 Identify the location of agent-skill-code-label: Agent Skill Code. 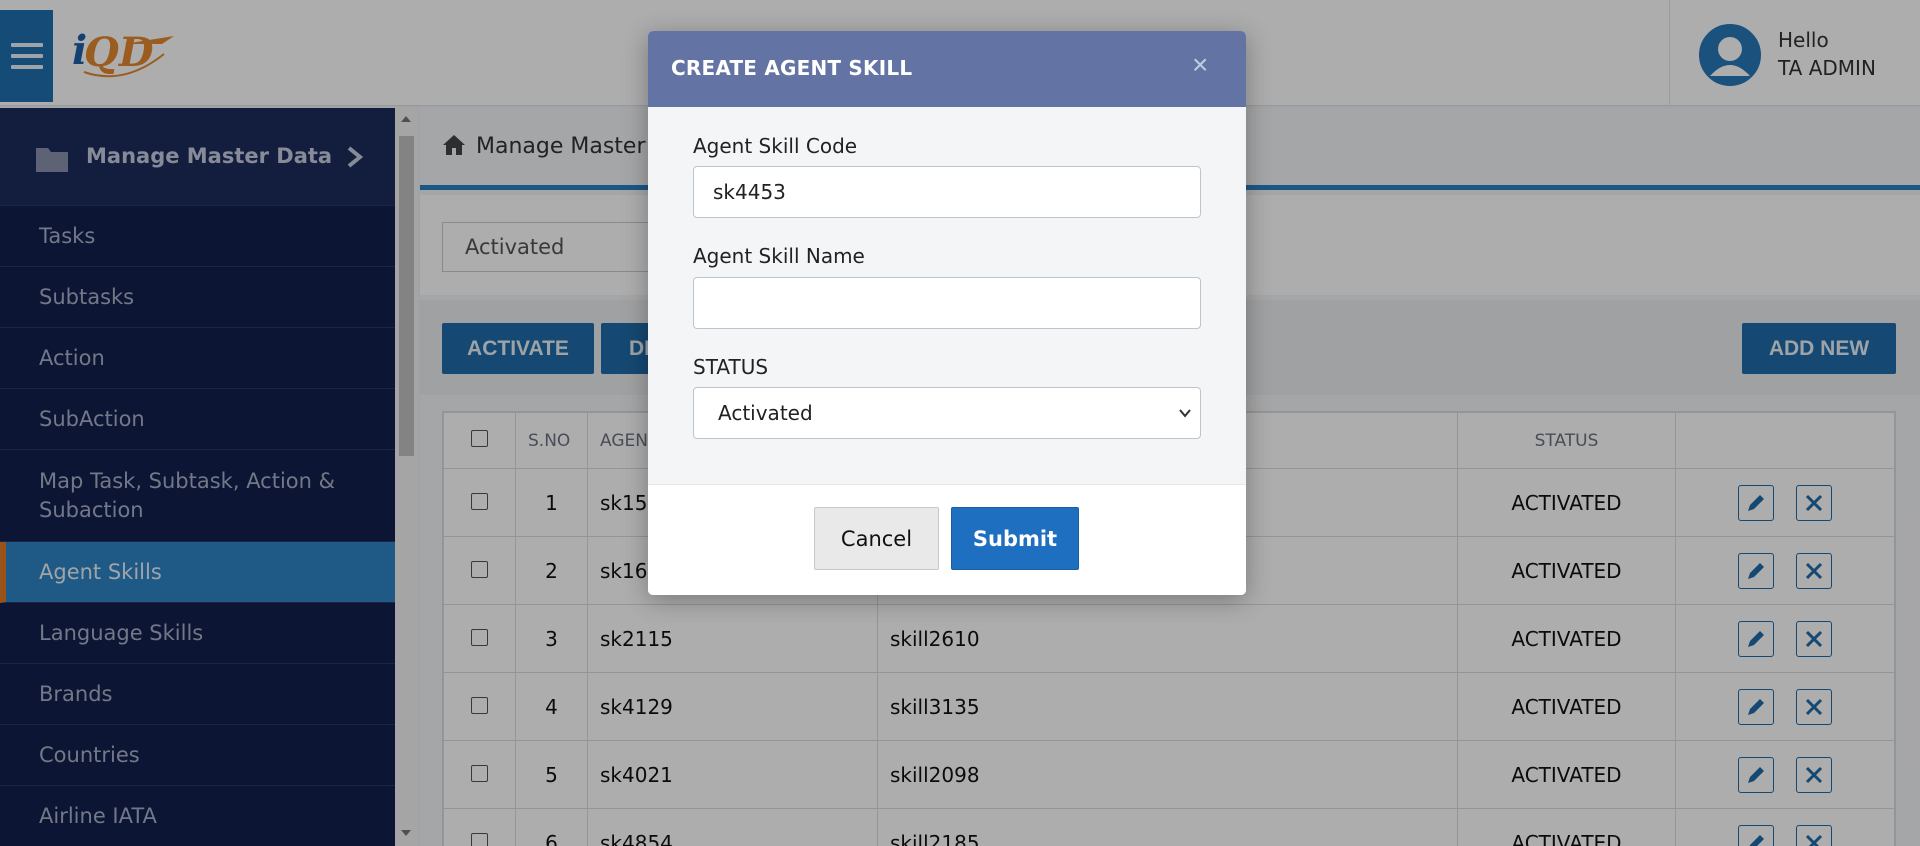
(775, 146).